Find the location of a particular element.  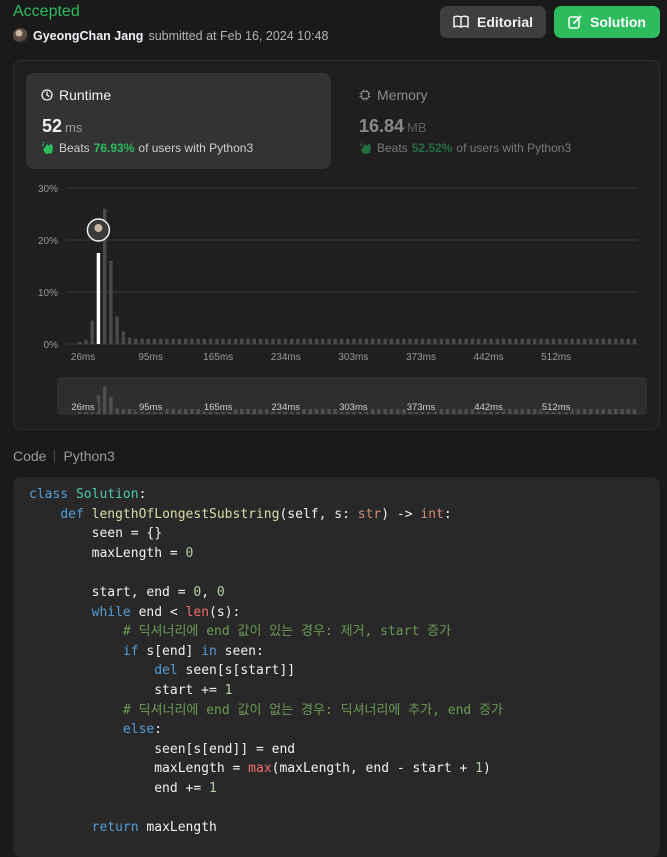

y-tick-label: 30% is located at coordinates (48, 189).